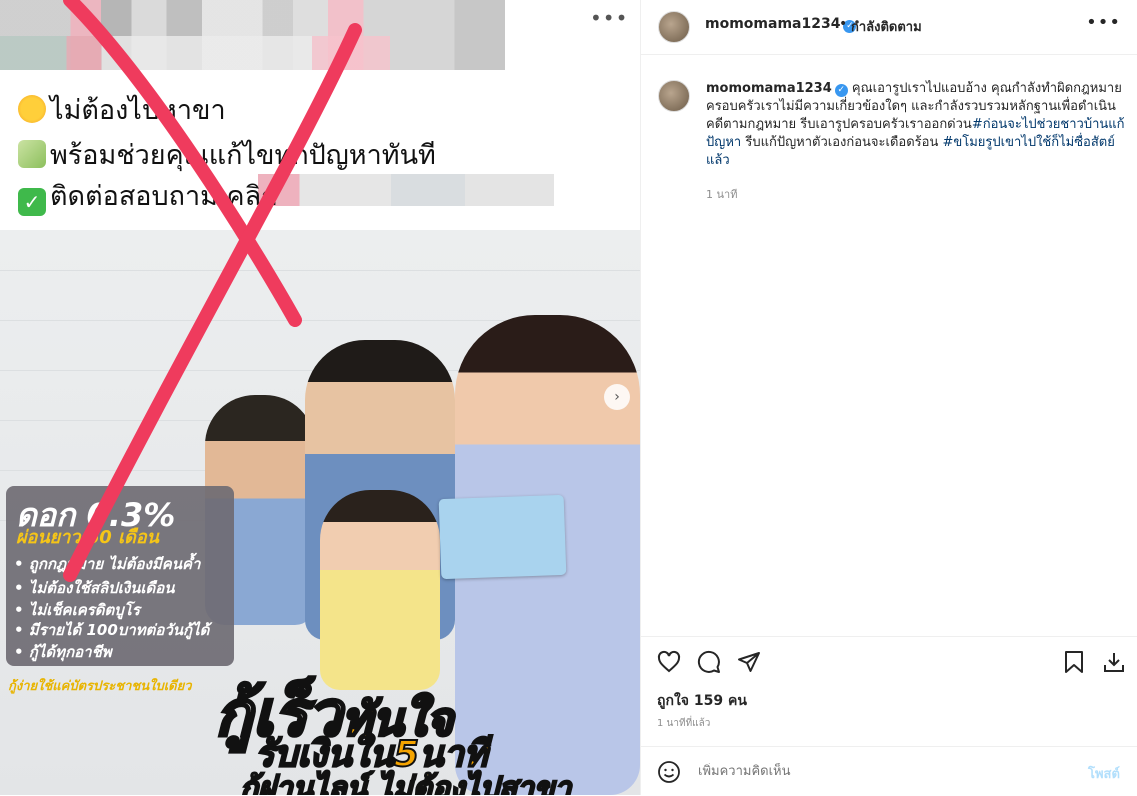  Describe the element at coordinates (164, 196) in the screenshot. I see `media-line-3-text: ติดต่อสอบถาม คลิก` at that location.